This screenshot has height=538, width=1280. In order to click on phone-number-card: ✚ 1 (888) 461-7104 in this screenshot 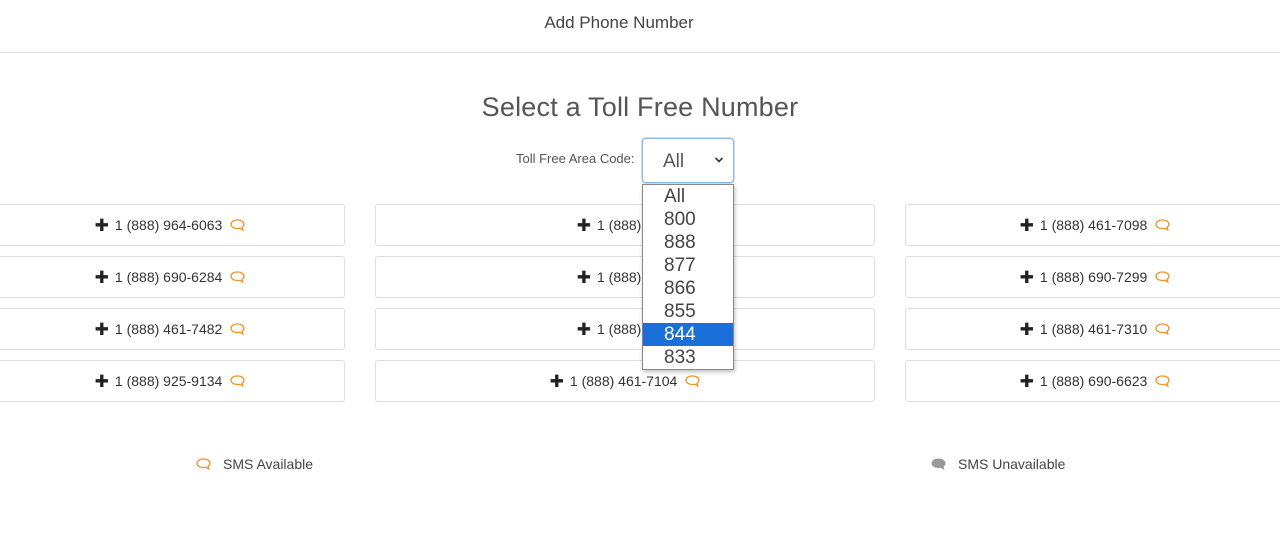, I will do `click(625, 381)`.